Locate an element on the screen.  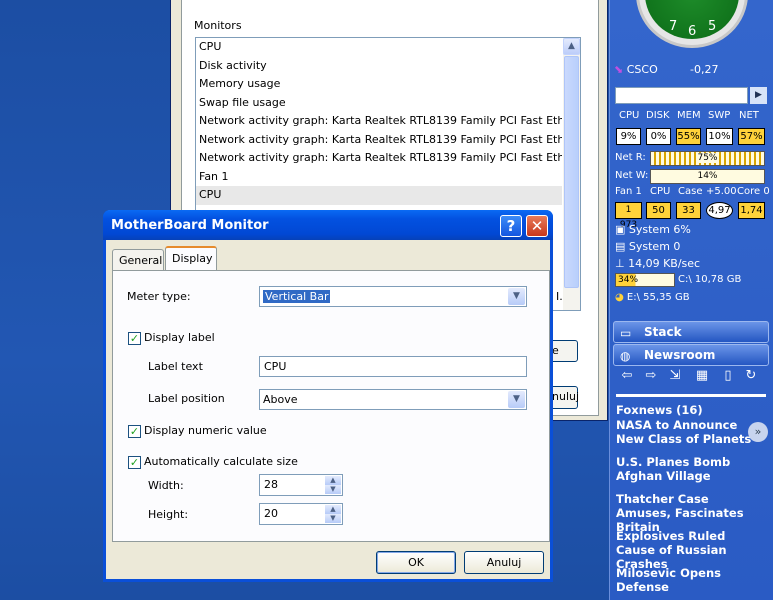
drive-c-usage-bar: 34% is located at coordinates (645, 280).